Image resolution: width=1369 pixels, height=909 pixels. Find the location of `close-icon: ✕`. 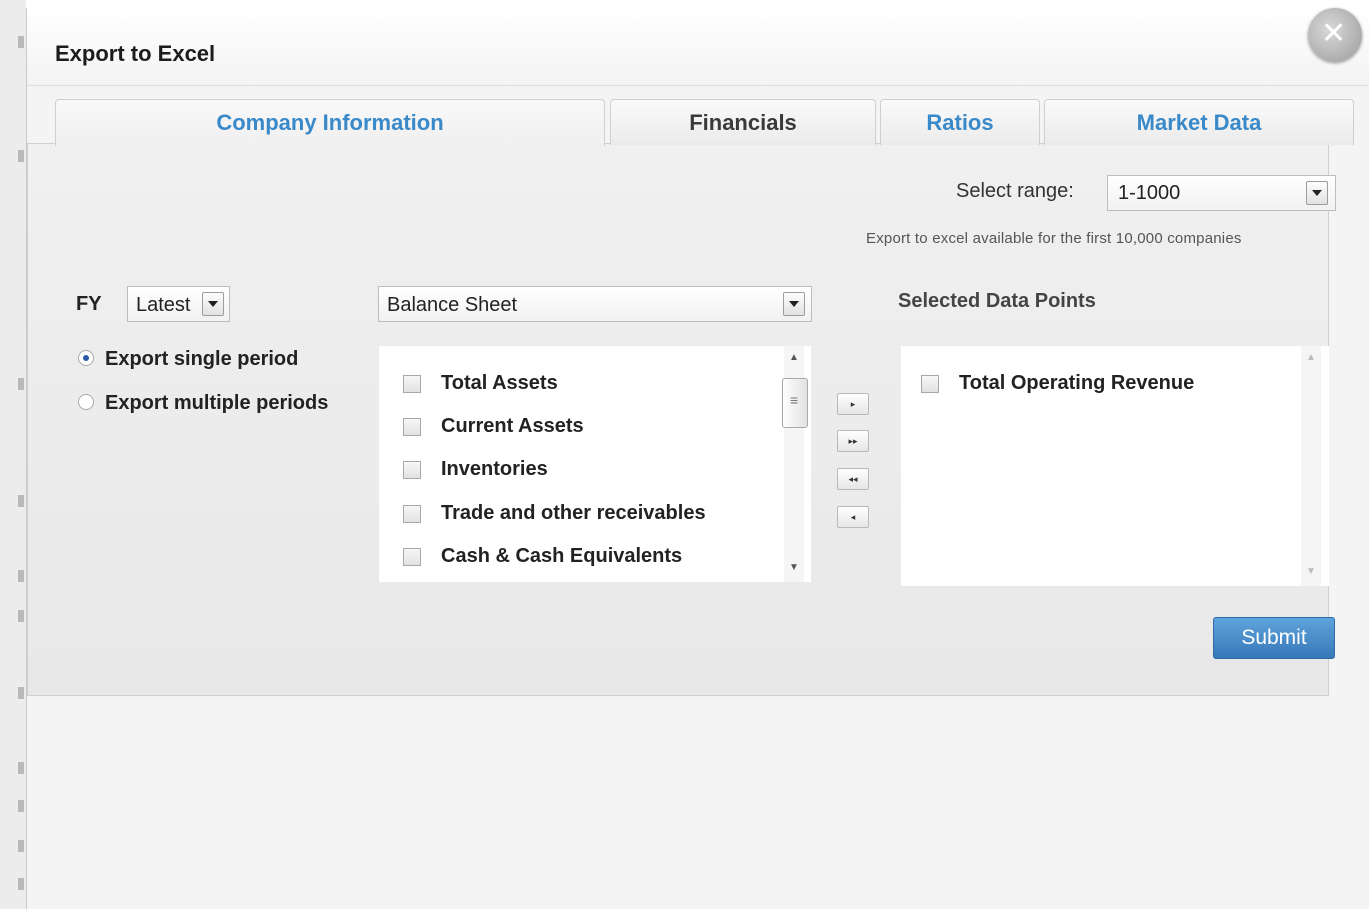

close-icon: ✕ is located at coordinates (1335, 35).